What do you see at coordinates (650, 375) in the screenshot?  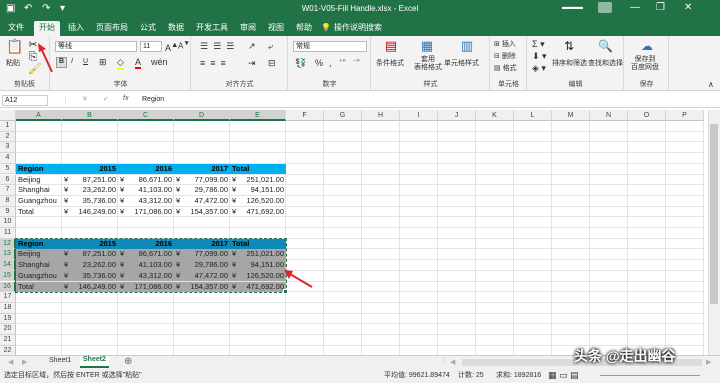 I see `zoom-slider` at bounding box center [650, 375].